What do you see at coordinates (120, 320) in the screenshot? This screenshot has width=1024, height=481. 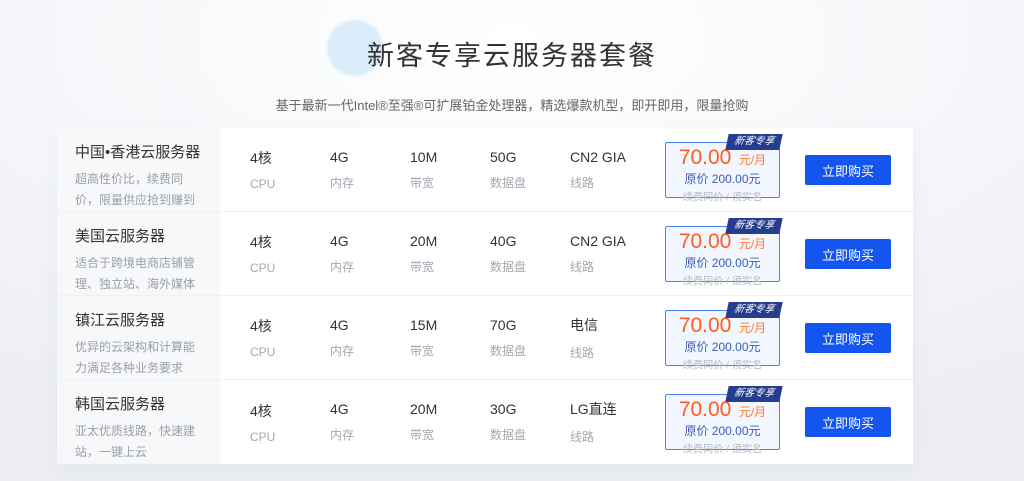 I see `server-name: 镇江云服务器` at bounding box center [120, 320].